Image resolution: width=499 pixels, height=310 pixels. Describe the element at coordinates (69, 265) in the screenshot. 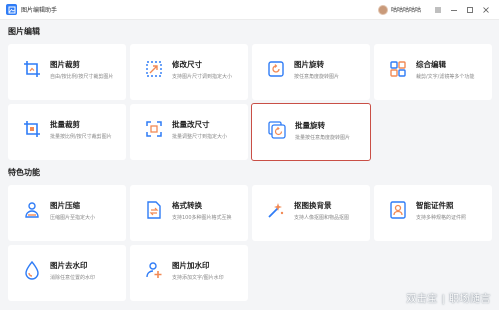

I see `card-title: 图片去水印` at that location.